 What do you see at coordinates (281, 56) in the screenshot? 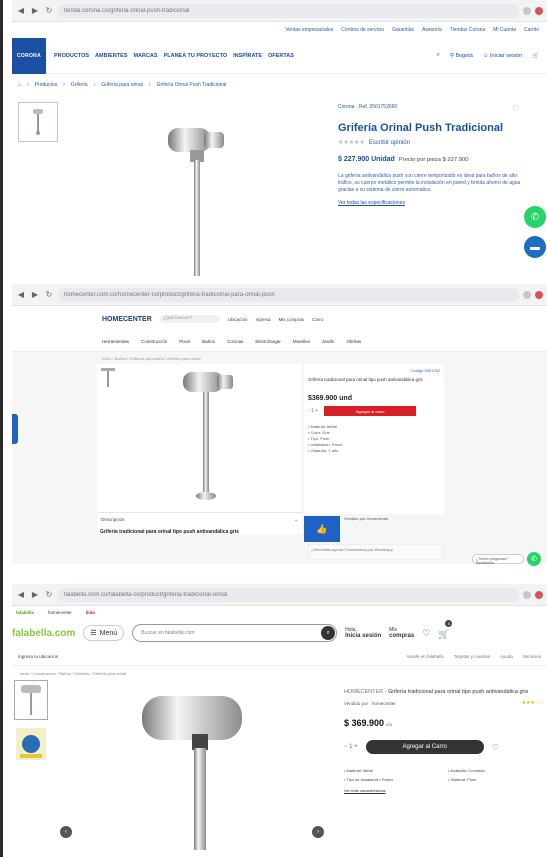
I see `menu-item: OFERTAS` at bounding box center [281, 56].